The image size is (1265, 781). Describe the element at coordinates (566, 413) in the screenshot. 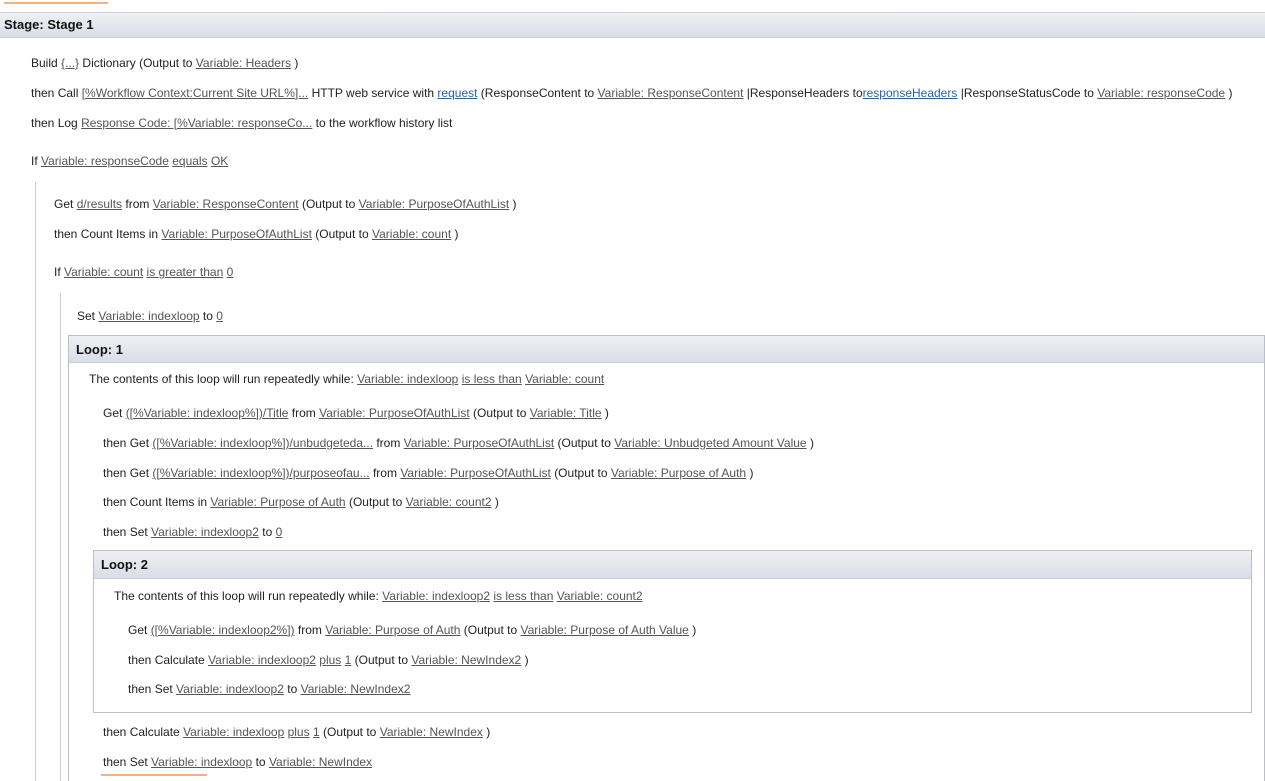

I see `output-variable-link: Variable: Title` at that location.